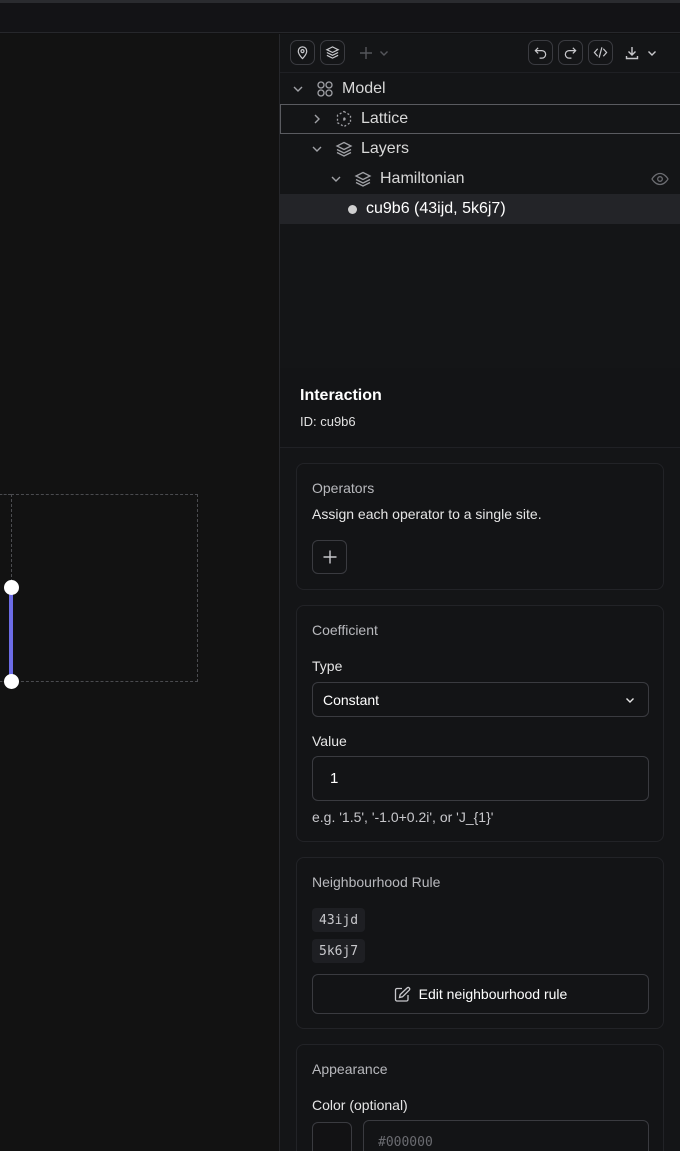 This screenshot has width=680, height=1151. What do you see at coordinates (385, 148) in the screenshot?
I see `tree-item-label: Layers` at bounding box center [385, 148].